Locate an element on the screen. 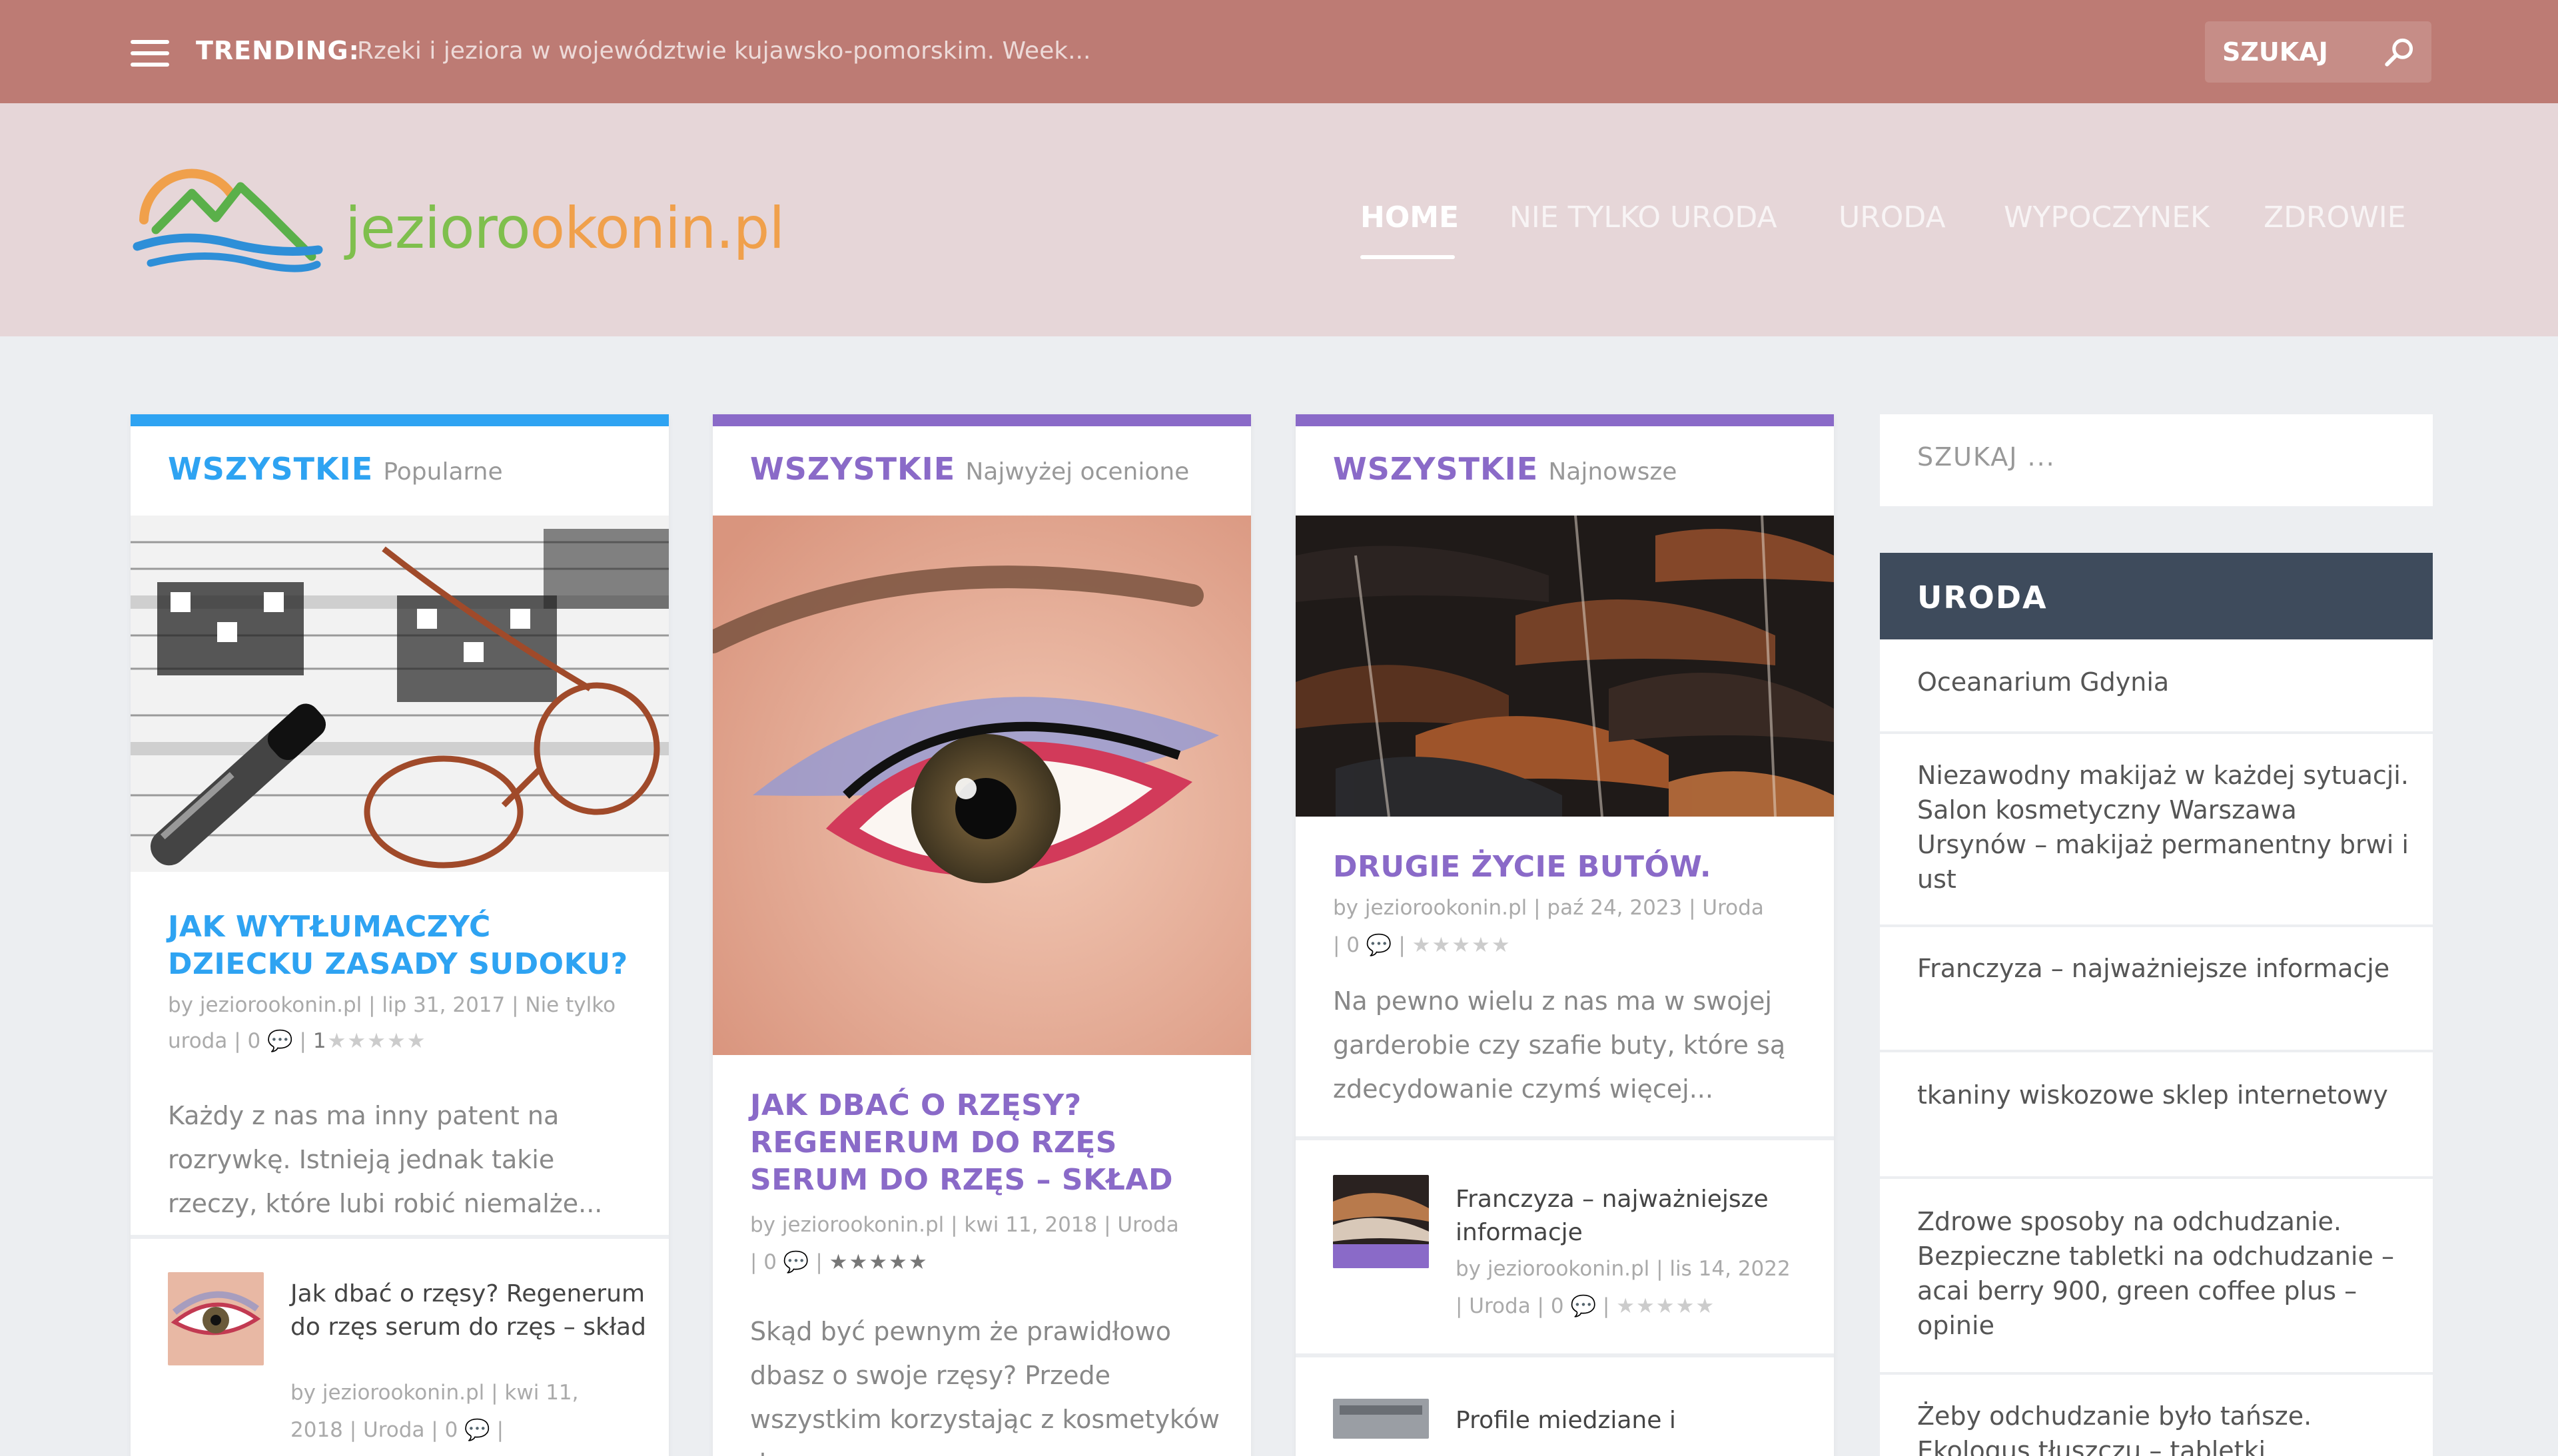  nav-active-underline is located at coordinates (1407, 257).